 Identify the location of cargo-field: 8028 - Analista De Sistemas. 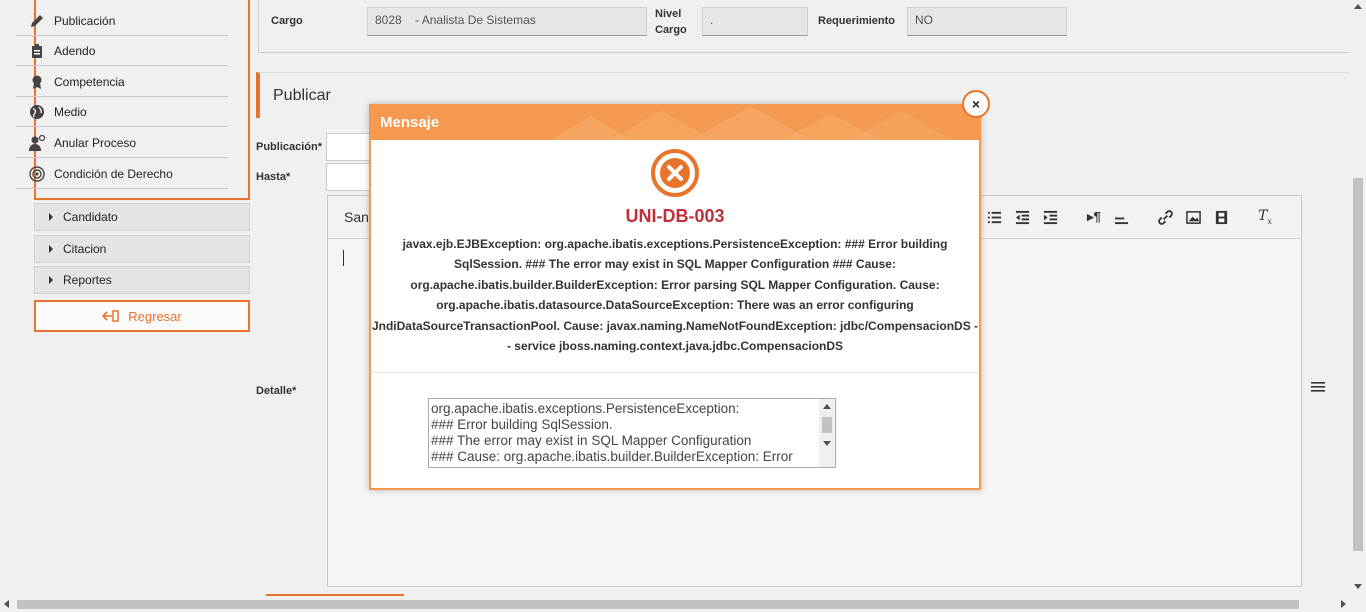
(507, 21).